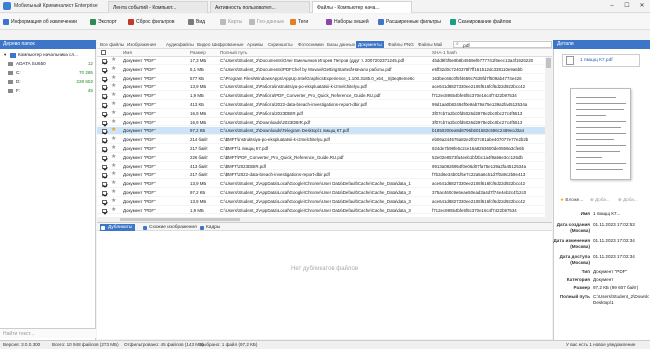 This screenshot has width=650, height=349. Describe the element at coordinates (141, 44) in the screenshot. I see `tab-images: Изображения` at that location.